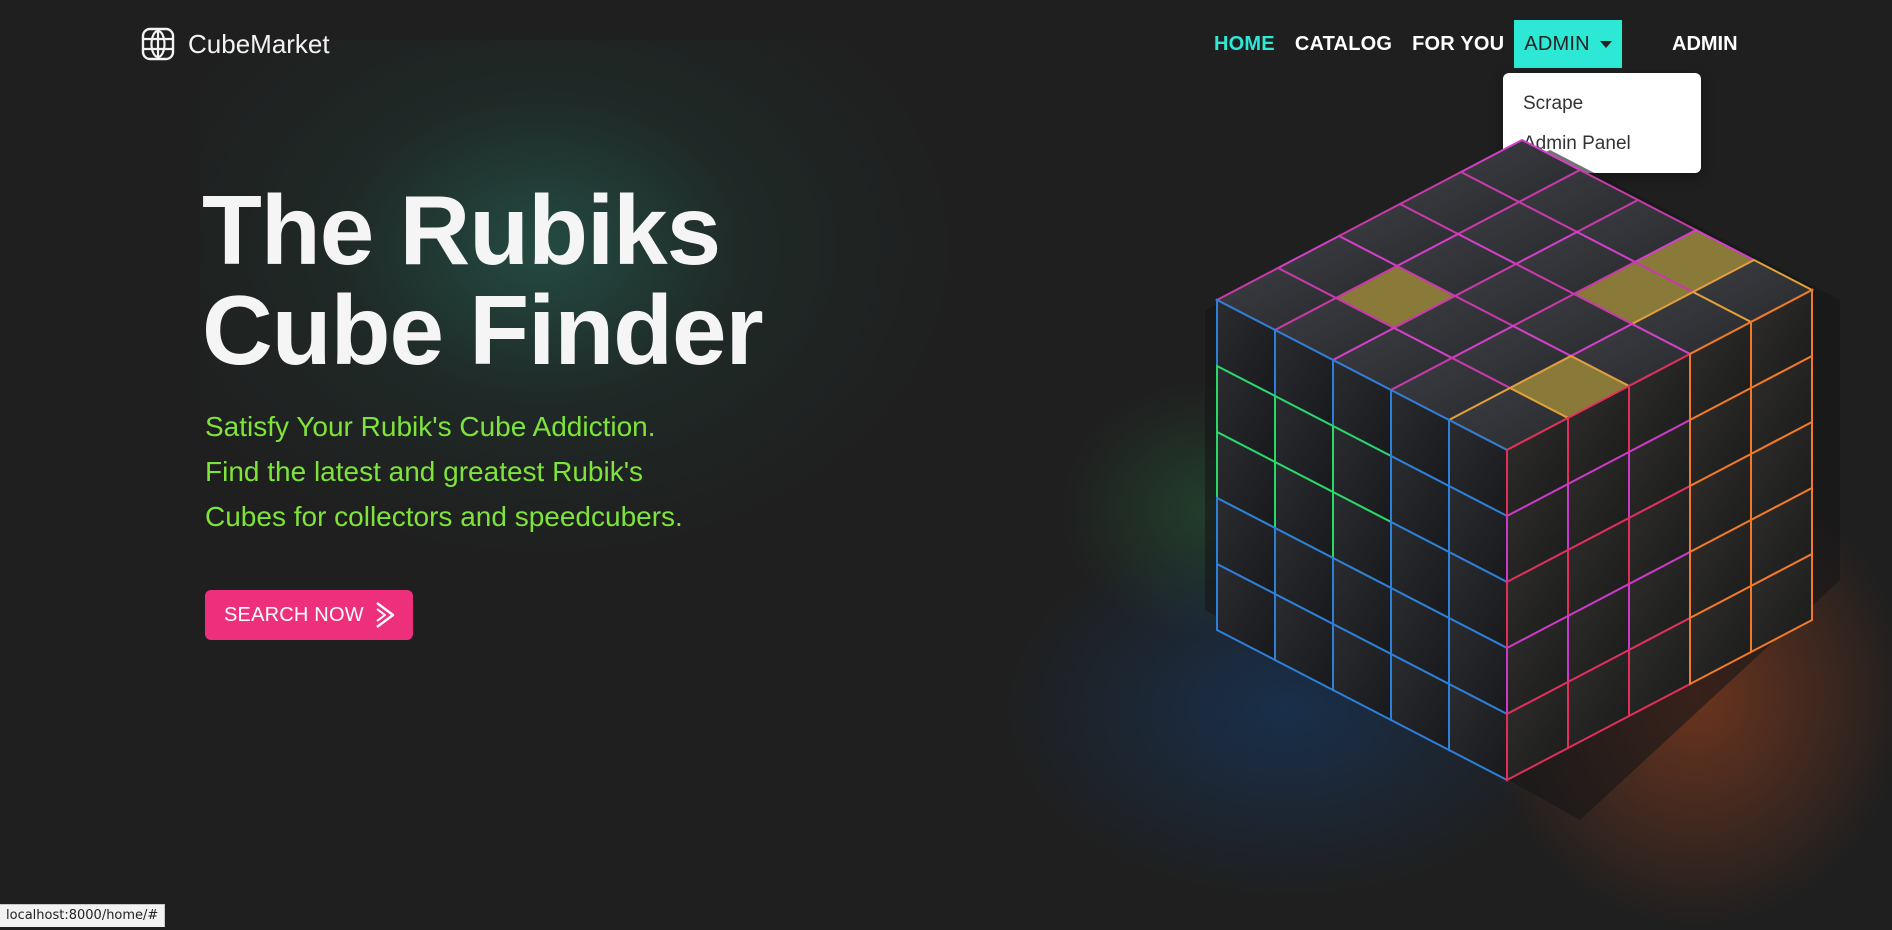  I want to click on search-now-button: SEARCH NOW, so click(309, 615).